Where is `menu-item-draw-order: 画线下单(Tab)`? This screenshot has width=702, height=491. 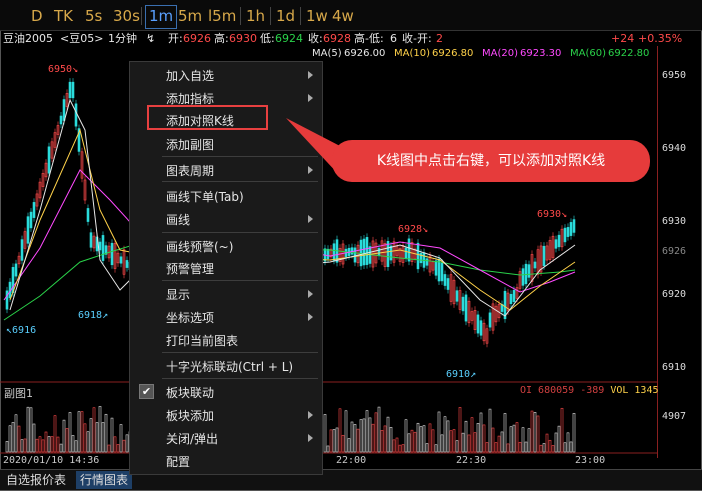 menu-item-draw-order: 画线下单(Tab) is located at coordinates (226, 196).